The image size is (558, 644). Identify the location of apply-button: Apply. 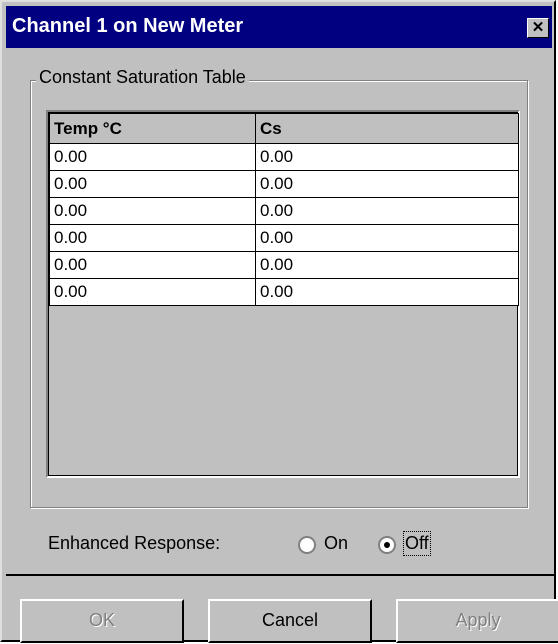
(477, 621).